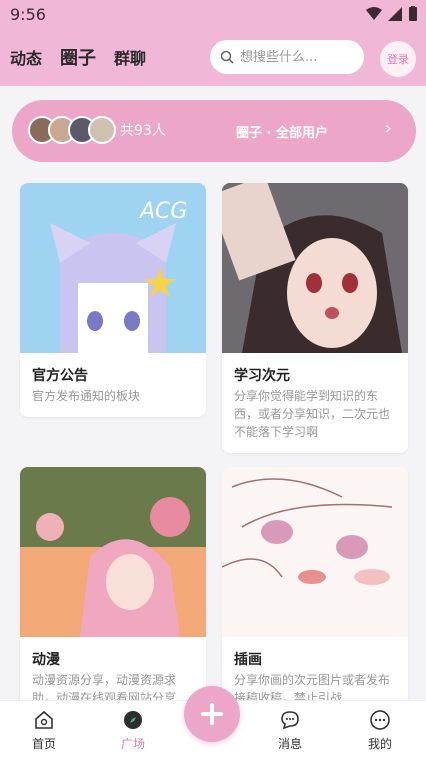  Describe the element at coordinates (262, 376) in the screenshot. I see `card-title: 学习次元` at that location.